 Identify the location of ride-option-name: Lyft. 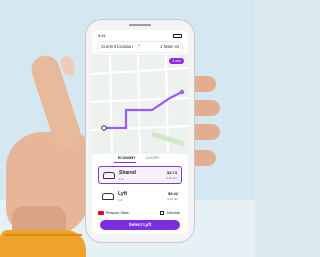
(122, 194).